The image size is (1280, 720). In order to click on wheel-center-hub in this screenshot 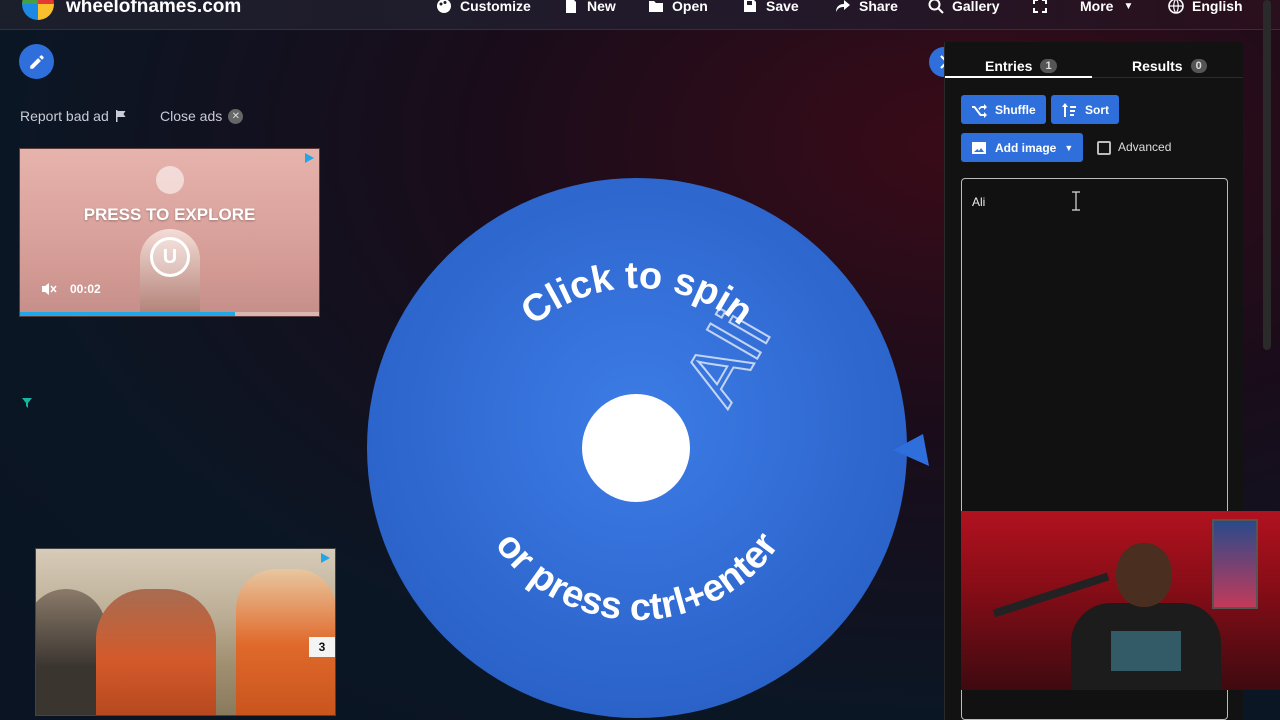, I will do `click(636, 448)`.